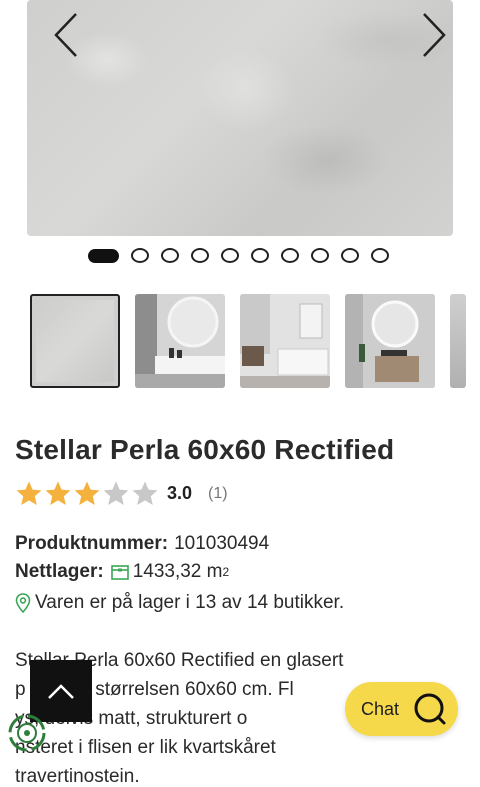 This screenshot has width=480, height=787. Describe the element at coordinates (103, 255) in the screenshot. I see `pagination-dot-active` at that location.